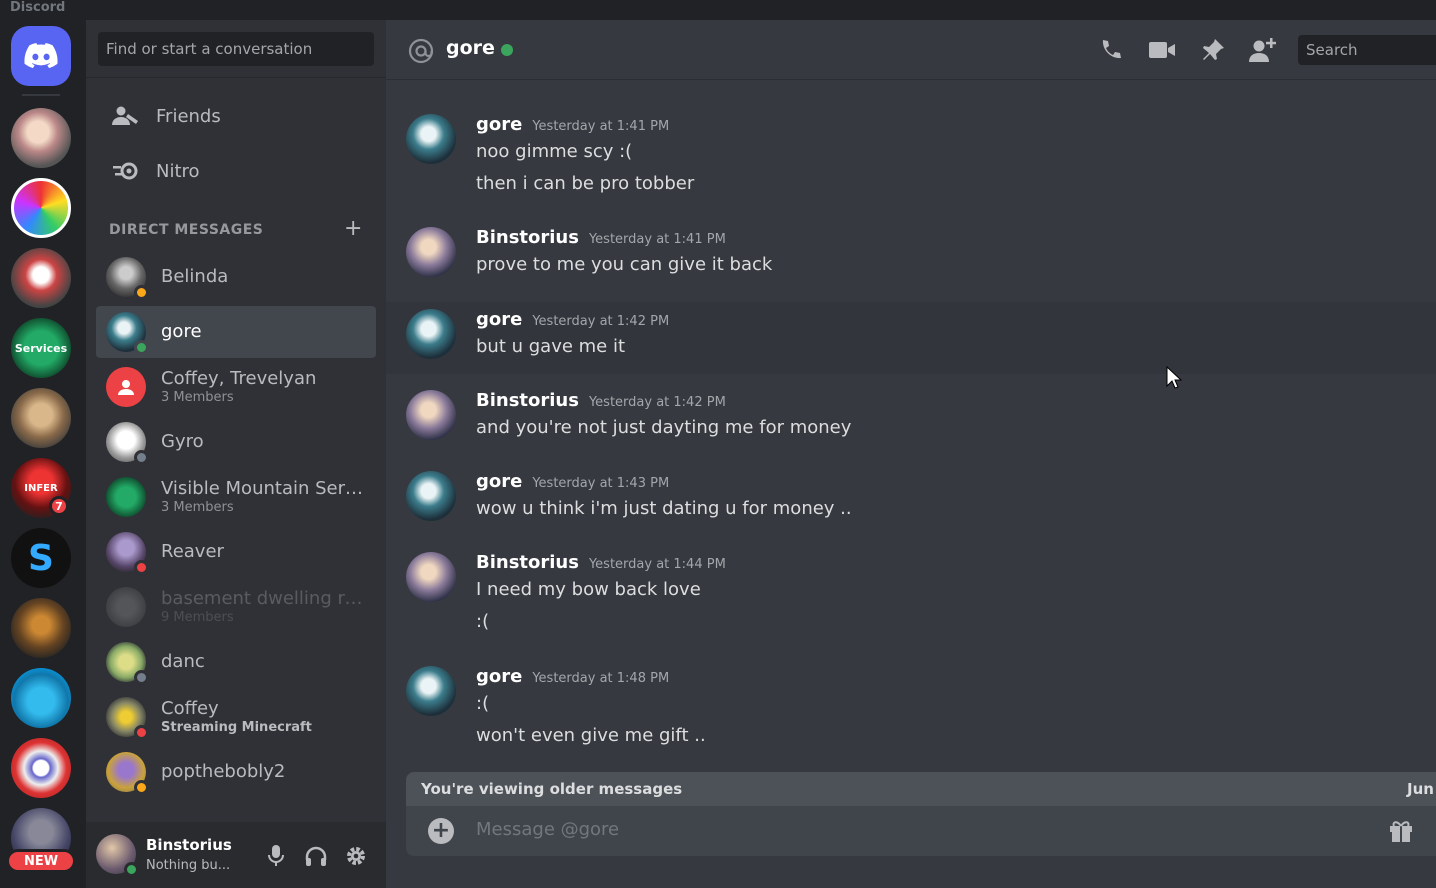 The image size is (1436, 888). What do you see at coordinates (483, 703) in the screenshot?
I see `message-text: :(` at bounding box center [483, 703].